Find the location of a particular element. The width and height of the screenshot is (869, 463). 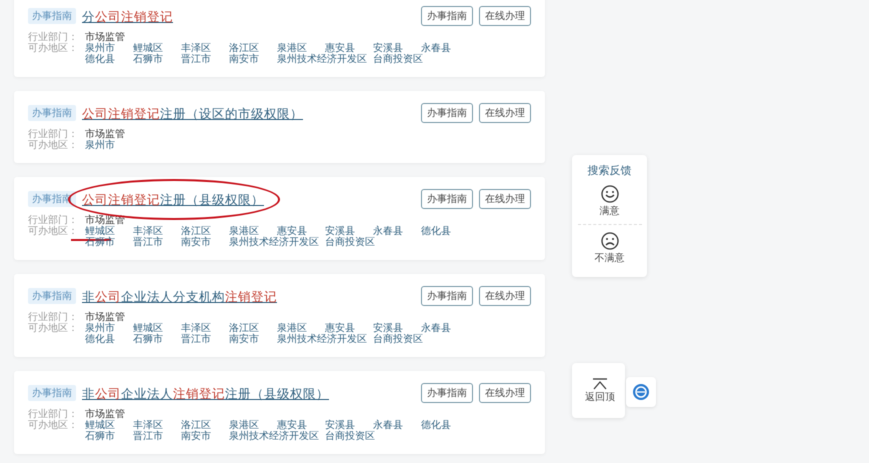

feedback-option: 不满意 is located at coordinates (610, 247).